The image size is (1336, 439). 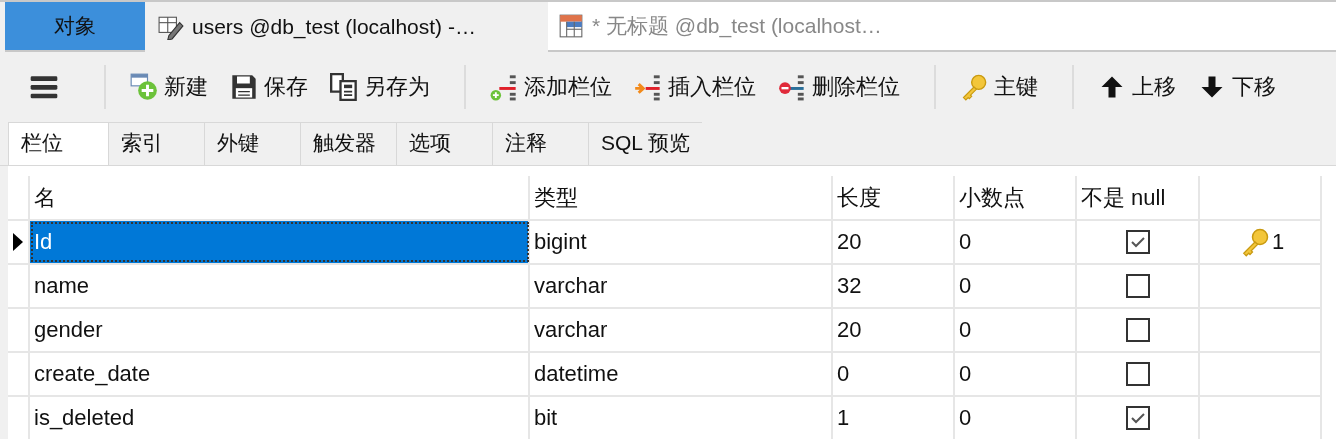 I want to click on toolbar-button: 保存, so click(x=269, y=87).